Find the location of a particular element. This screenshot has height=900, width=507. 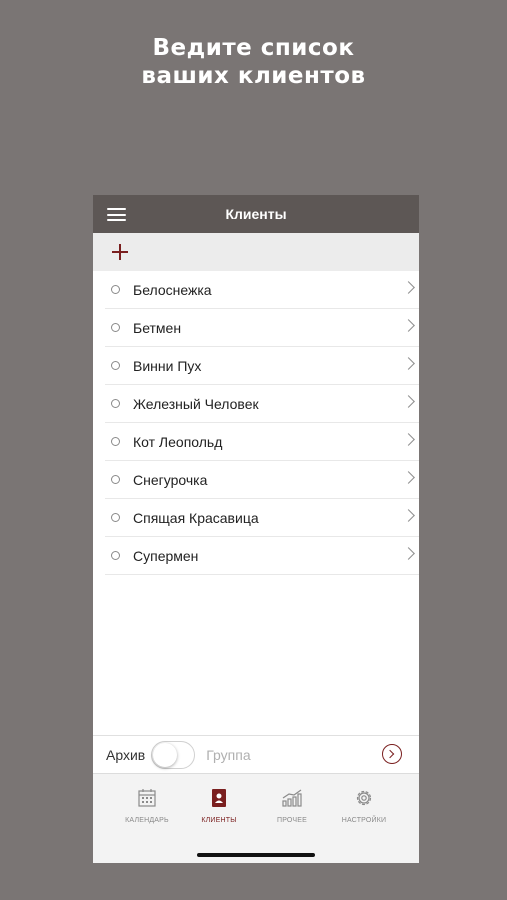

client-row: Супермен is located at coordinates (262, 556).